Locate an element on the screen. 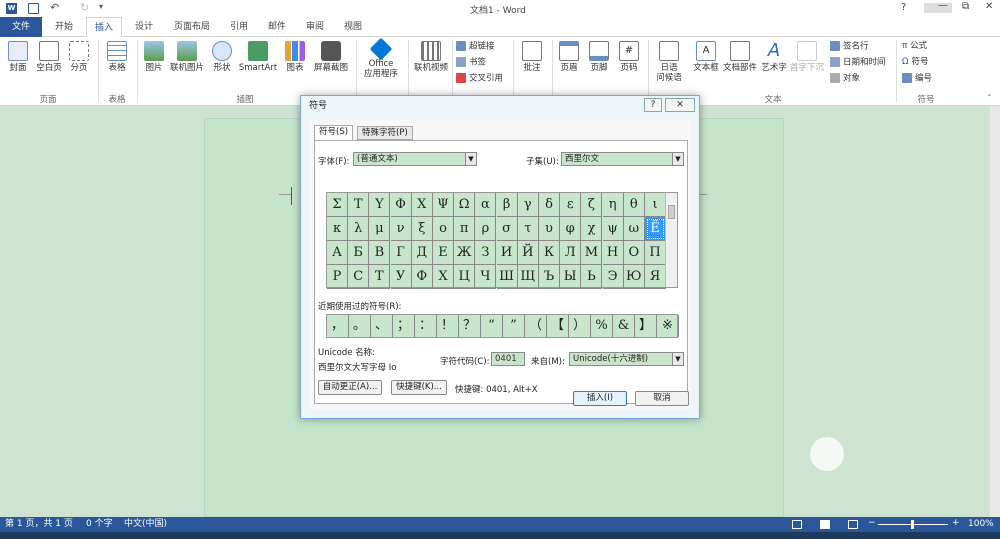 The image size is (1000, 539). symbol-cell: σ is located at coordinates (507, 229).